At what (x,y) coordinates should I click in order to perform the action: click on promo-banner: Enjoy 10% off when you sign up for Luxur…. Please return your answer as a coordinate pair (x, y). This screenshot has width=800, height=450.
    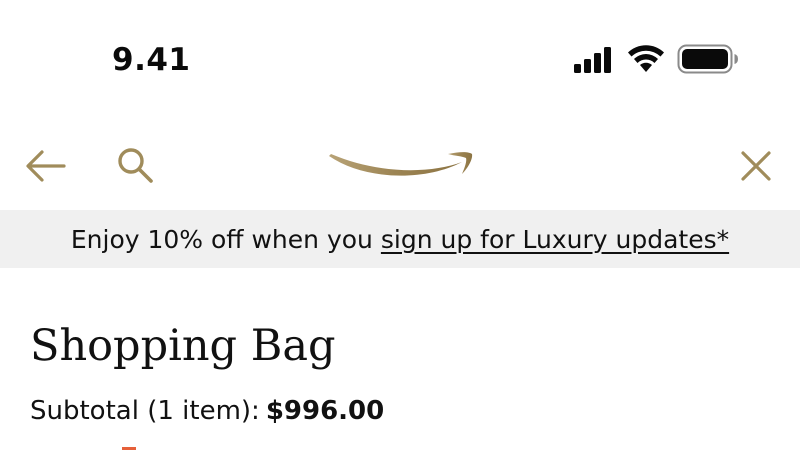
    Looking at the image, I should click on (400, 239).